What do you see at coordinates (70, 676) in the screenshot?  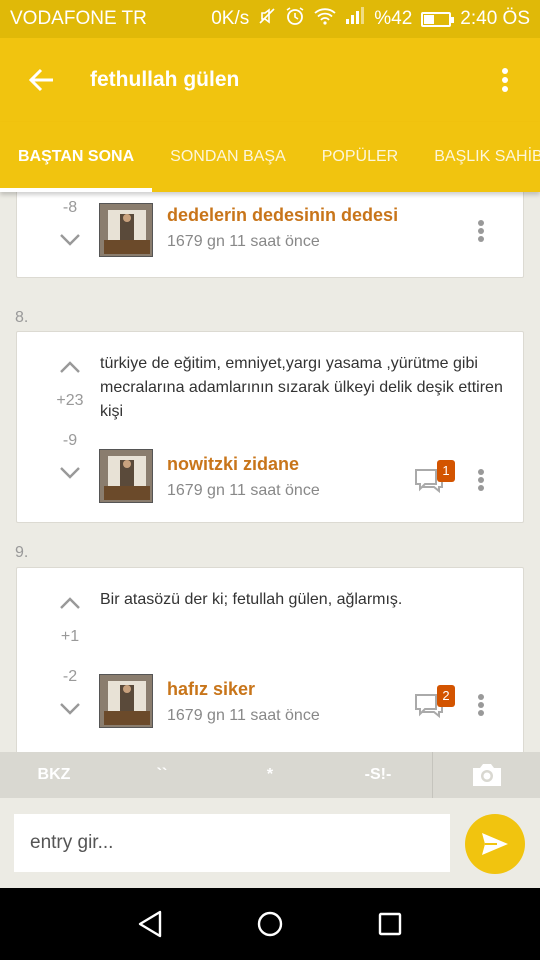 I see `downvote-count: -2` at bounding box center [70, 676].